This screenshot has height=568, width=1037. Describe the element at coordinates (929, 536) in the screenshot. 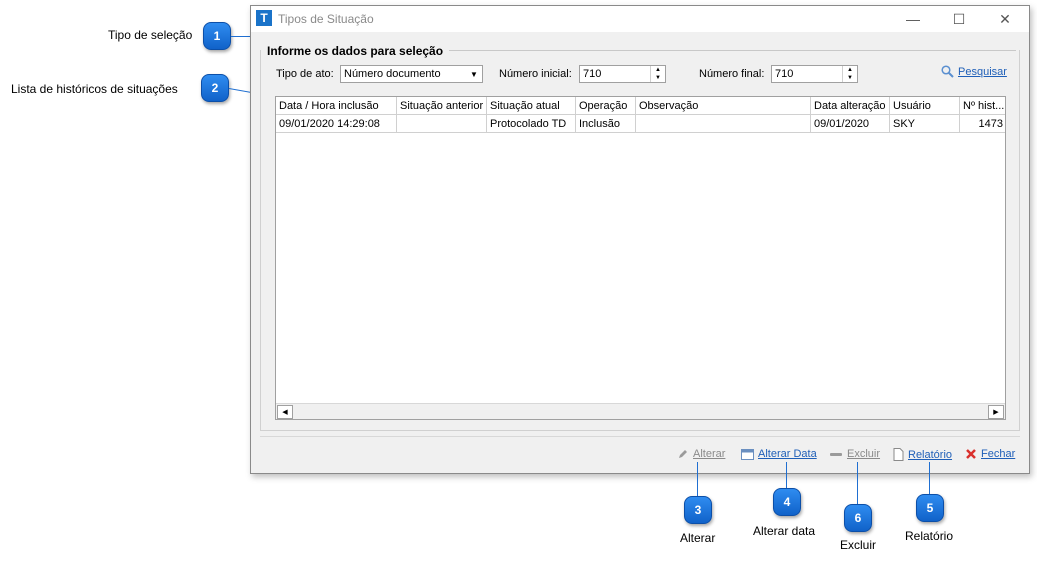

I see `callout-label-relatorio: Relatório` at that location.